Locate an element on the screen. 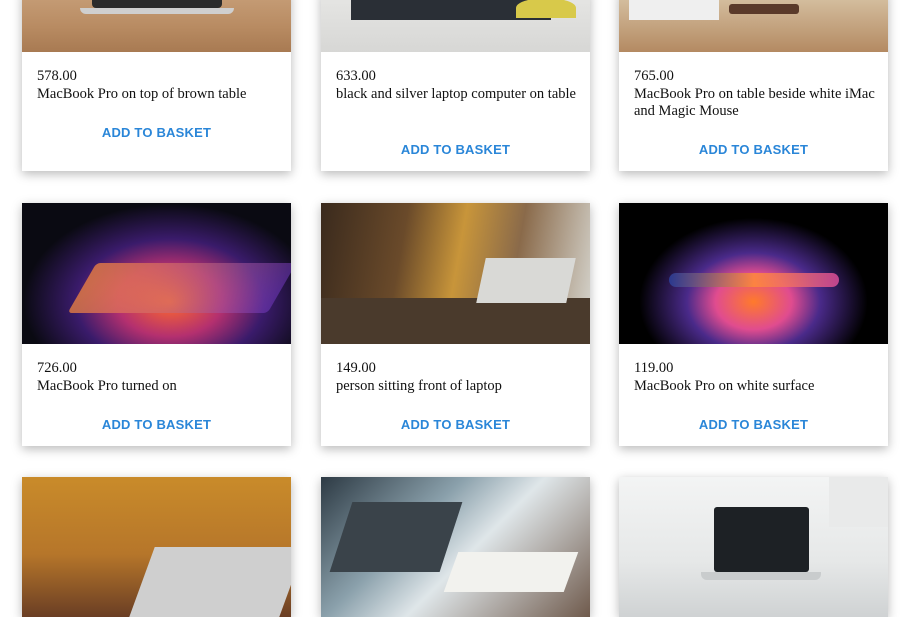  product-price: 149.00 is located at coordinates (356, 368).